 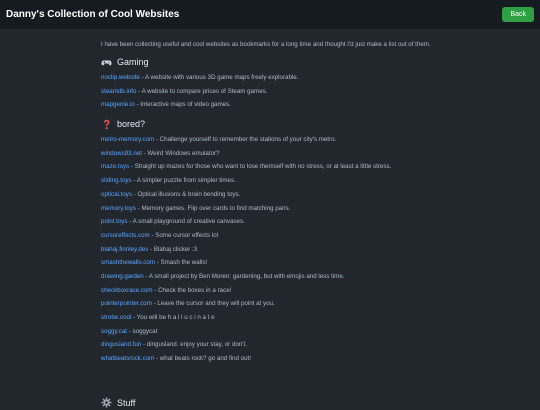 I want to click on site-link: point.toys, so click(x=114, y=221).